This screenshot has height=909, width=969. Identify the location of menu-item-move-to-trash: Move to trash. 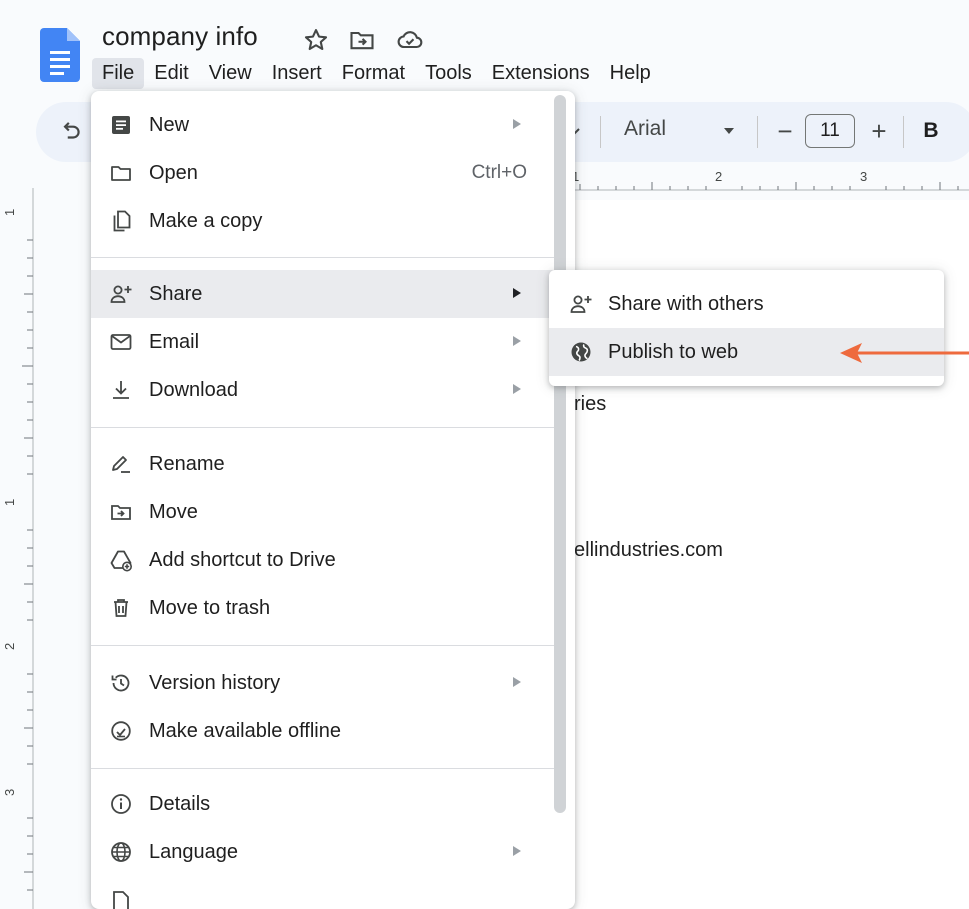
(323, 608).